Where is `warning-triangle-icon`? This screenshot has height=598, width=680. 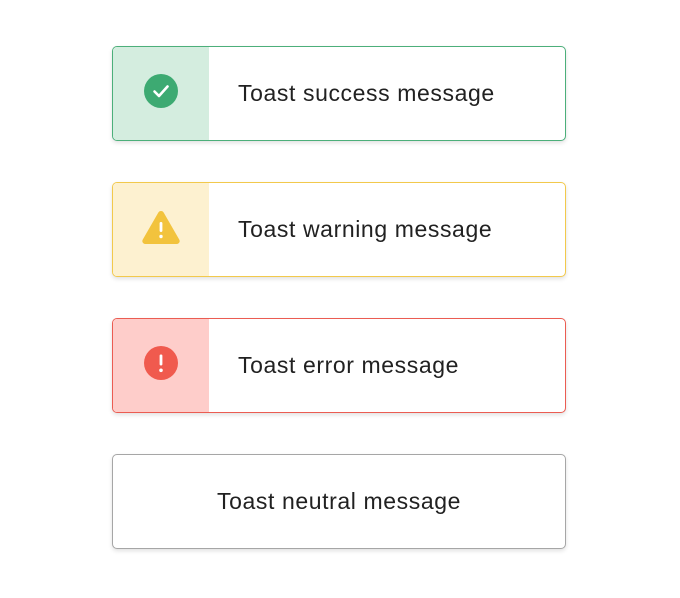 warning-triangle-icon is located at coordinates (161, 229).